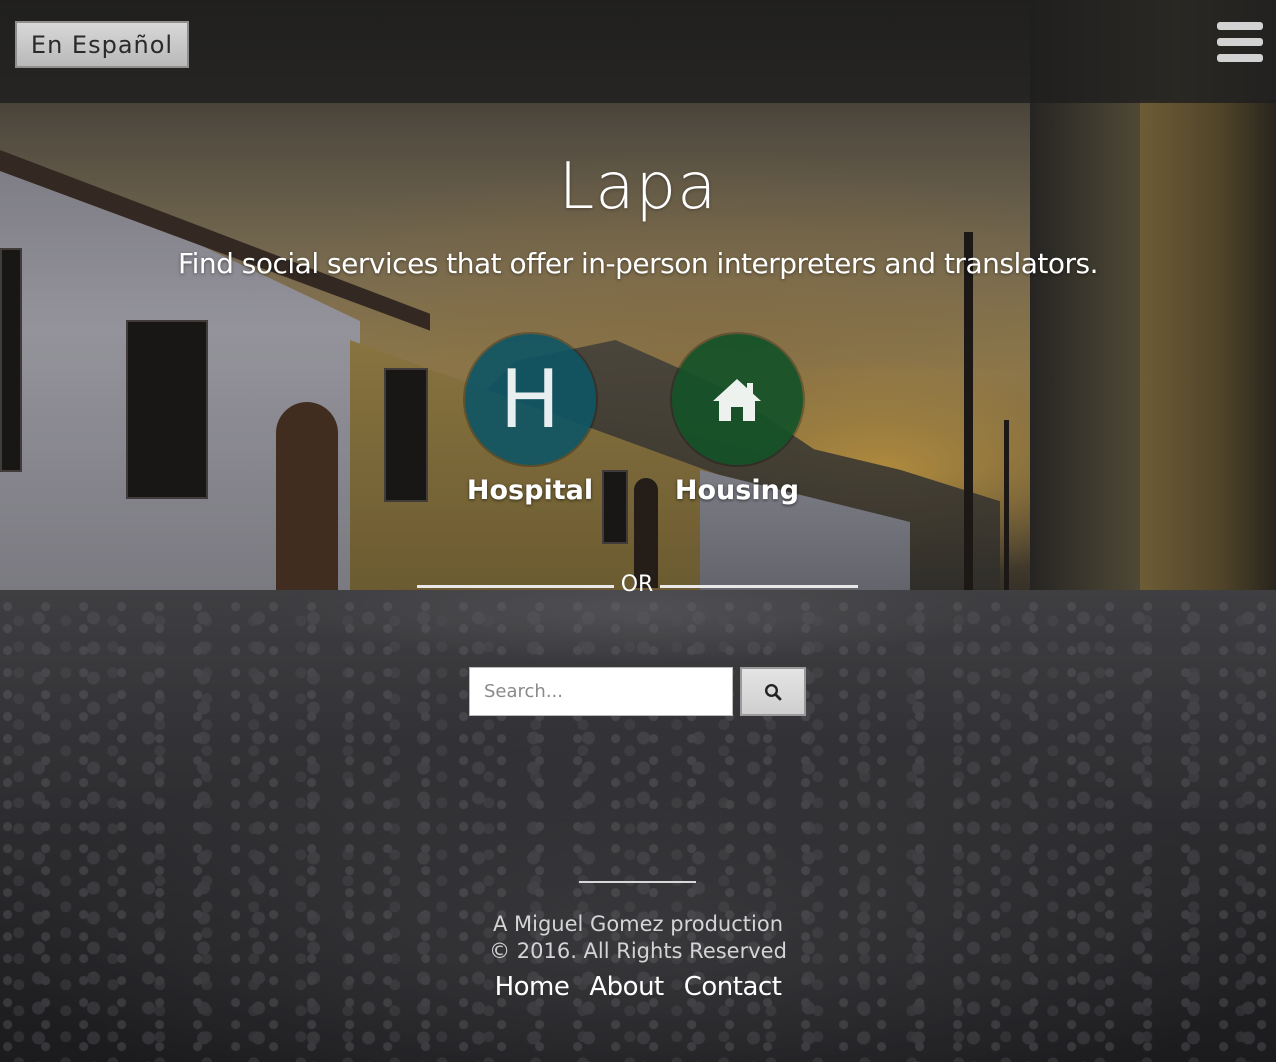 This screenshot has width=1276, height=1062. What do you see at coordinates (532, 987) in the screenshot?
I see `footer-link-home: Home` at bounding box center [532, 987].